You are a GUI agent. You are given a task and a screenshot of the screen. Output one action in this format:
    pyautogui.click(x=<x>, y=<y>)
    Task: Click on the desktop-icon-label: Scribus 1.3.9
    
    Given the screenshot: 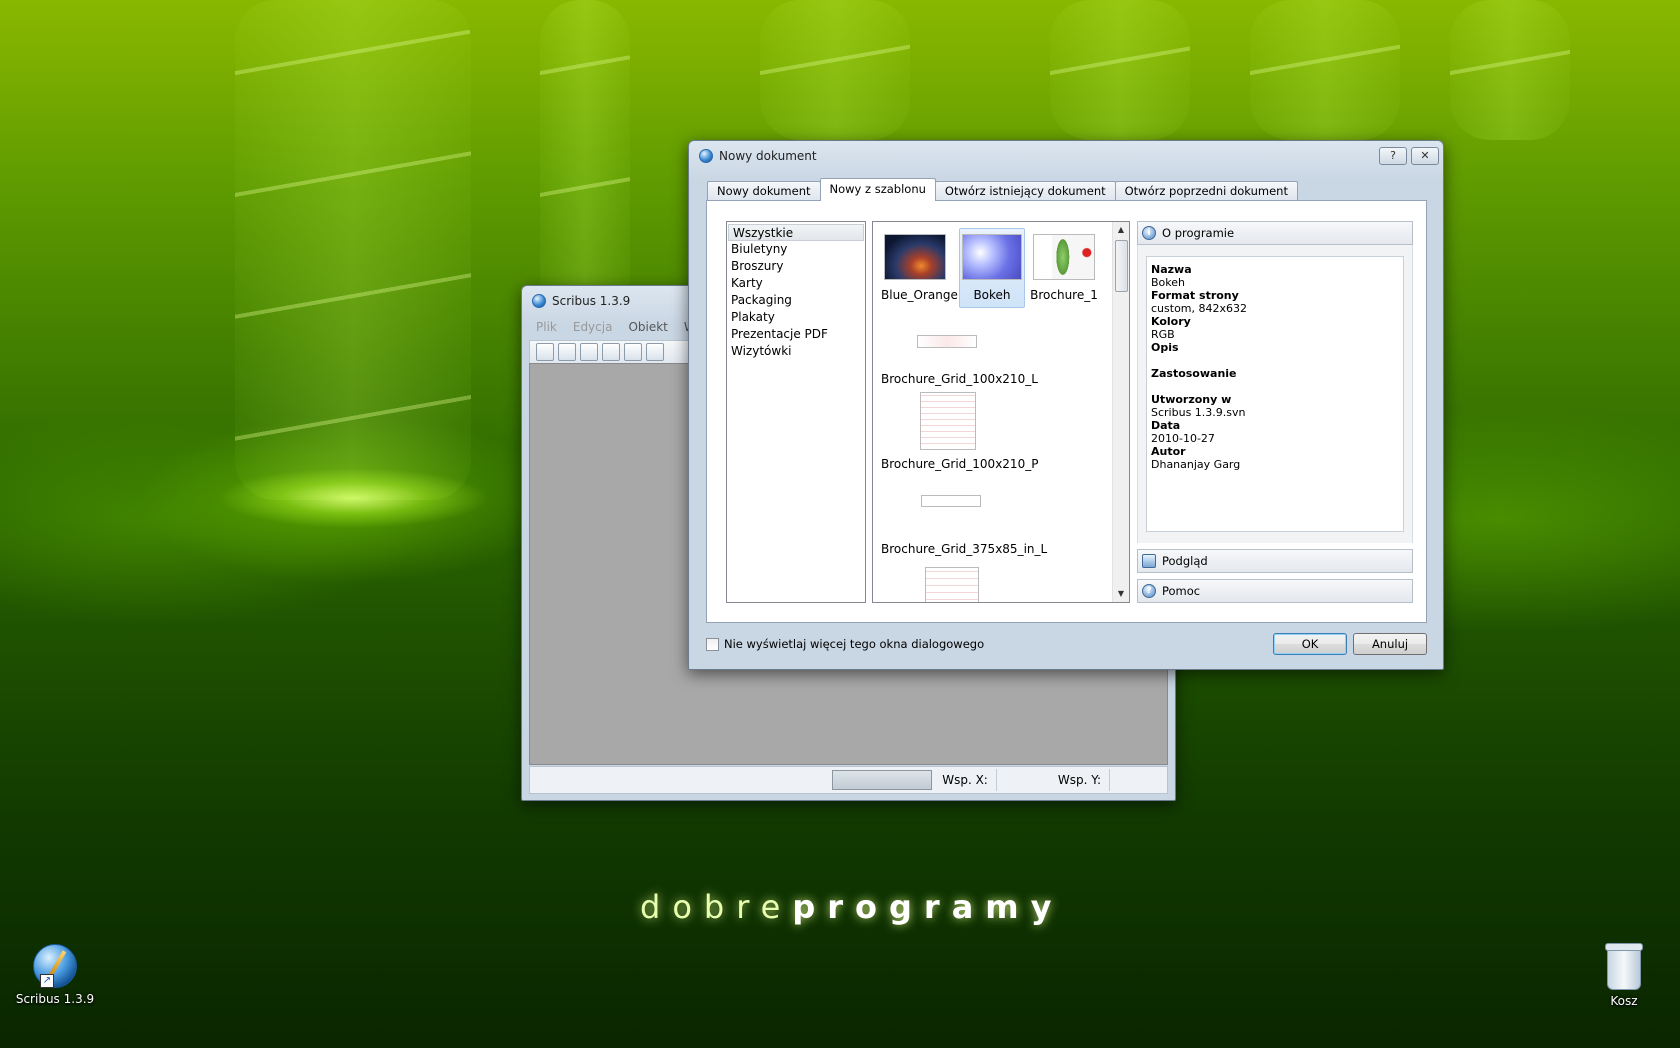 What is the action you would take?
    pyautogui.click(x=55, y=999)
    